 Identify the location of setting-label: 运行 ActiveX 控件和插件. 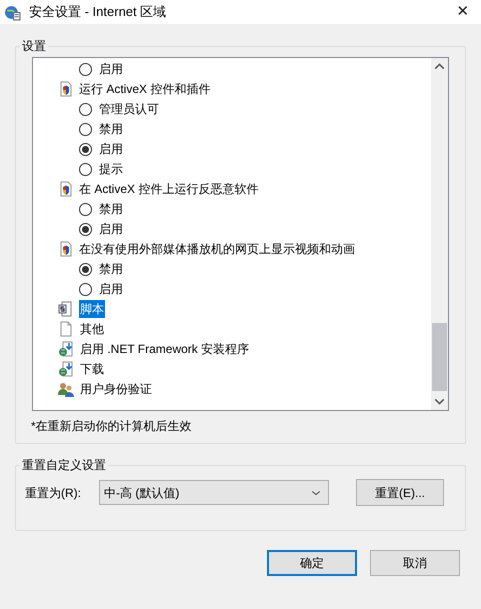
(144, 89).